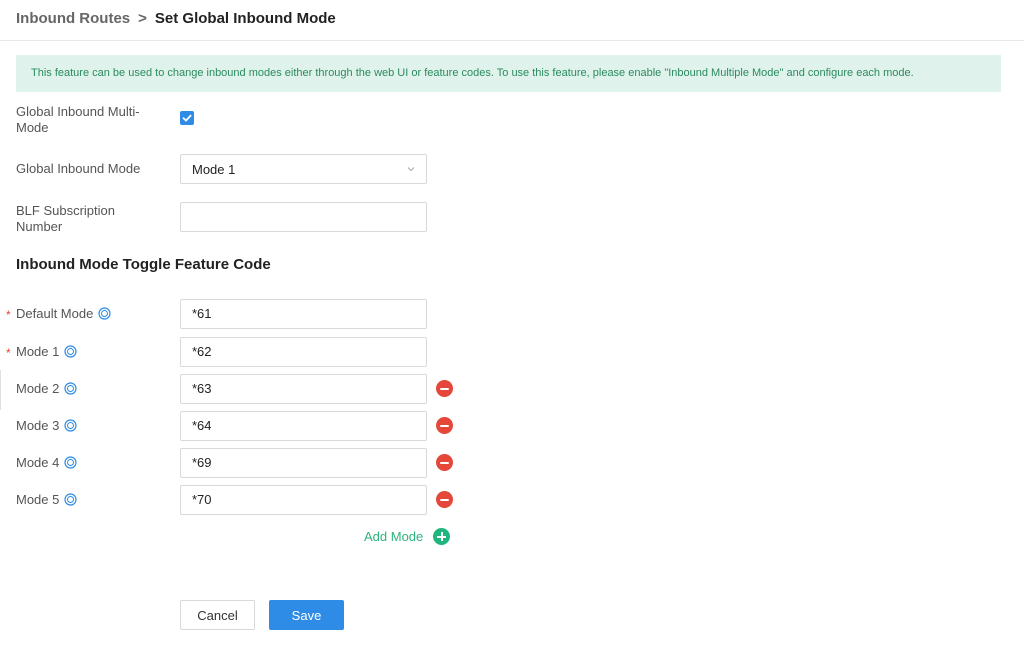  I want to click on add-mode-button: Add Mode, so click(407, 536).